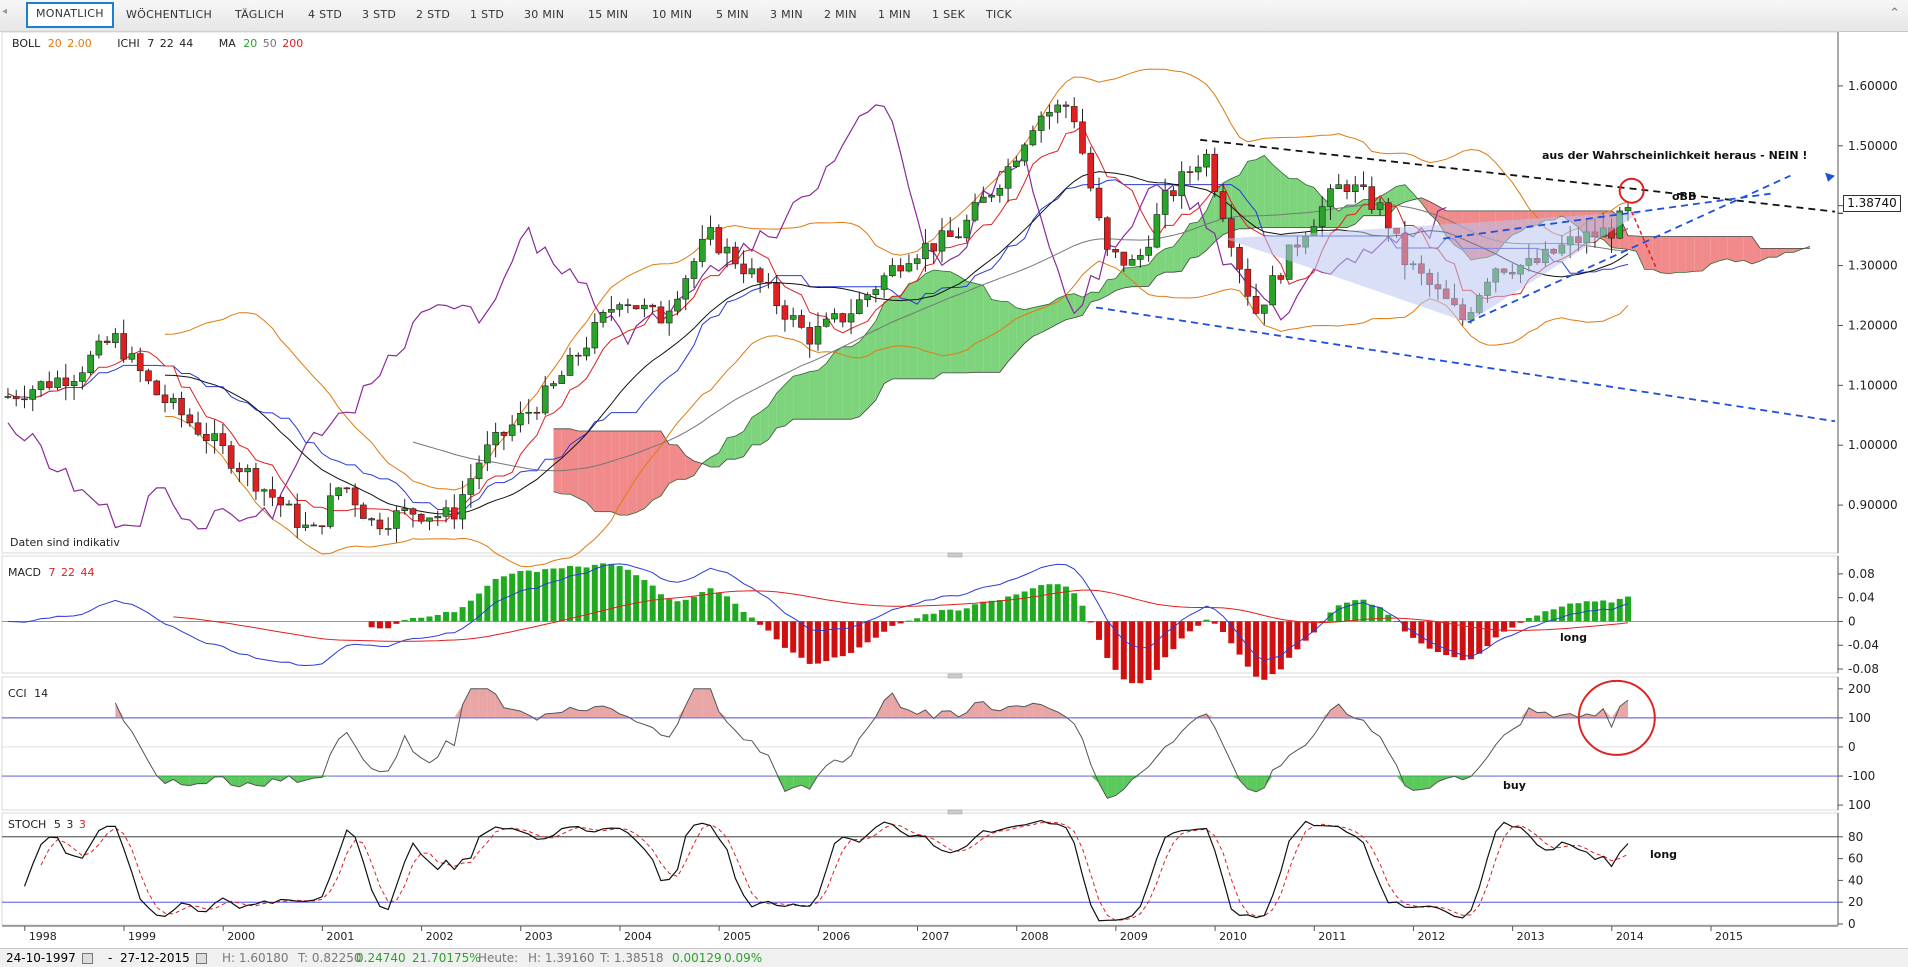 The width and height of the screenshot is (1908, 967). Describe the element at coordinates (836, 936) in the screenshot. I see `time-tick-label-8: 2006` at that location.